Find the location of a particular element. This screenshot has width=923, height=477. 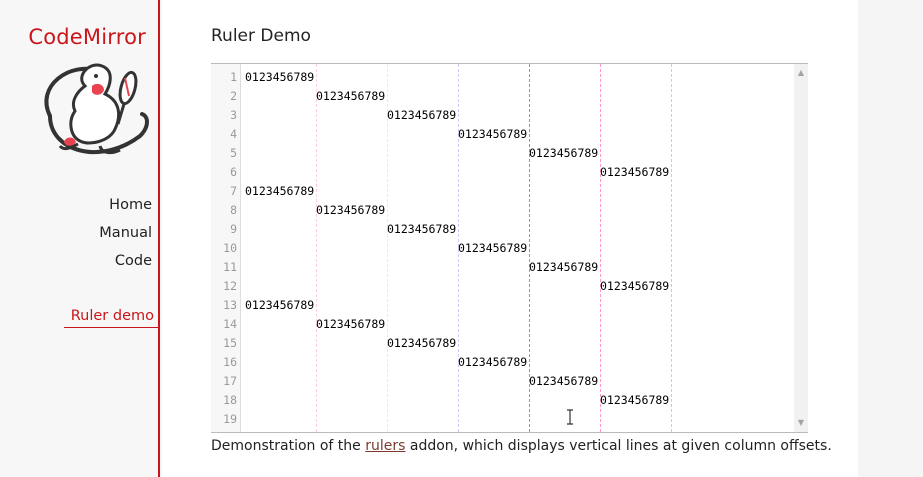

line-number: 7 is located at coordinates (233, 191).